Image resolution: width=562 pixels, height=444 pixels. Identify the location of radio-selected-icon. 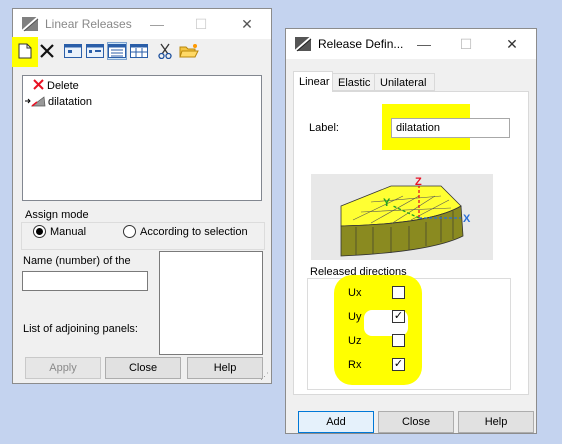
(39, 231).